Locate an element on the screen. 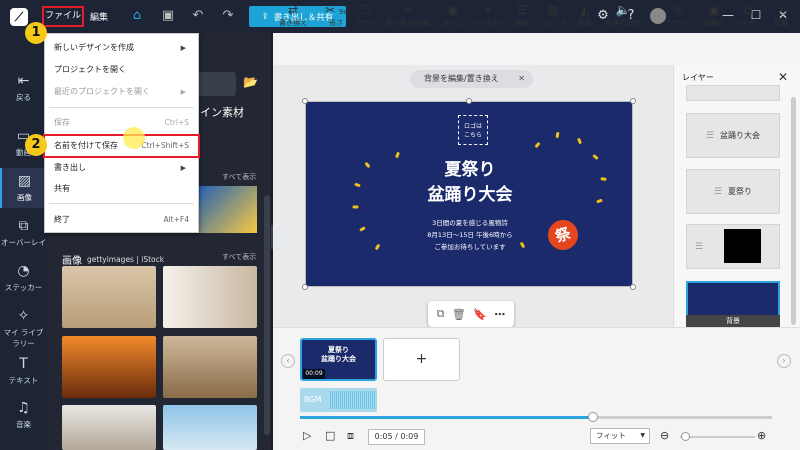 The width and height of the screenshot is (800, 450). menu-edit: 編集 is located at coordinates (99, 16).